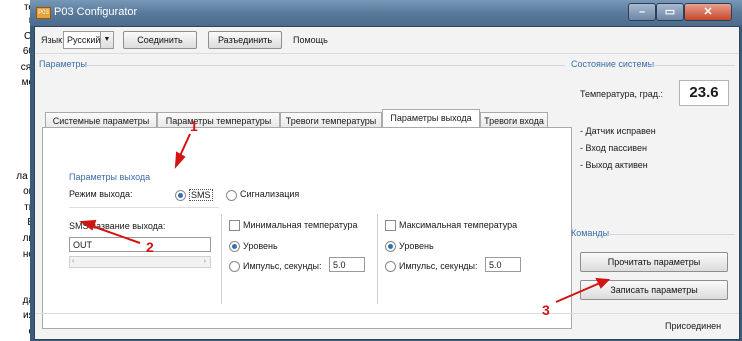 This screenshot has height=341, width=742. Describe the element at coordinates (150, 247) in the screenshot. I see `annotation-label-2: 2` at that location.